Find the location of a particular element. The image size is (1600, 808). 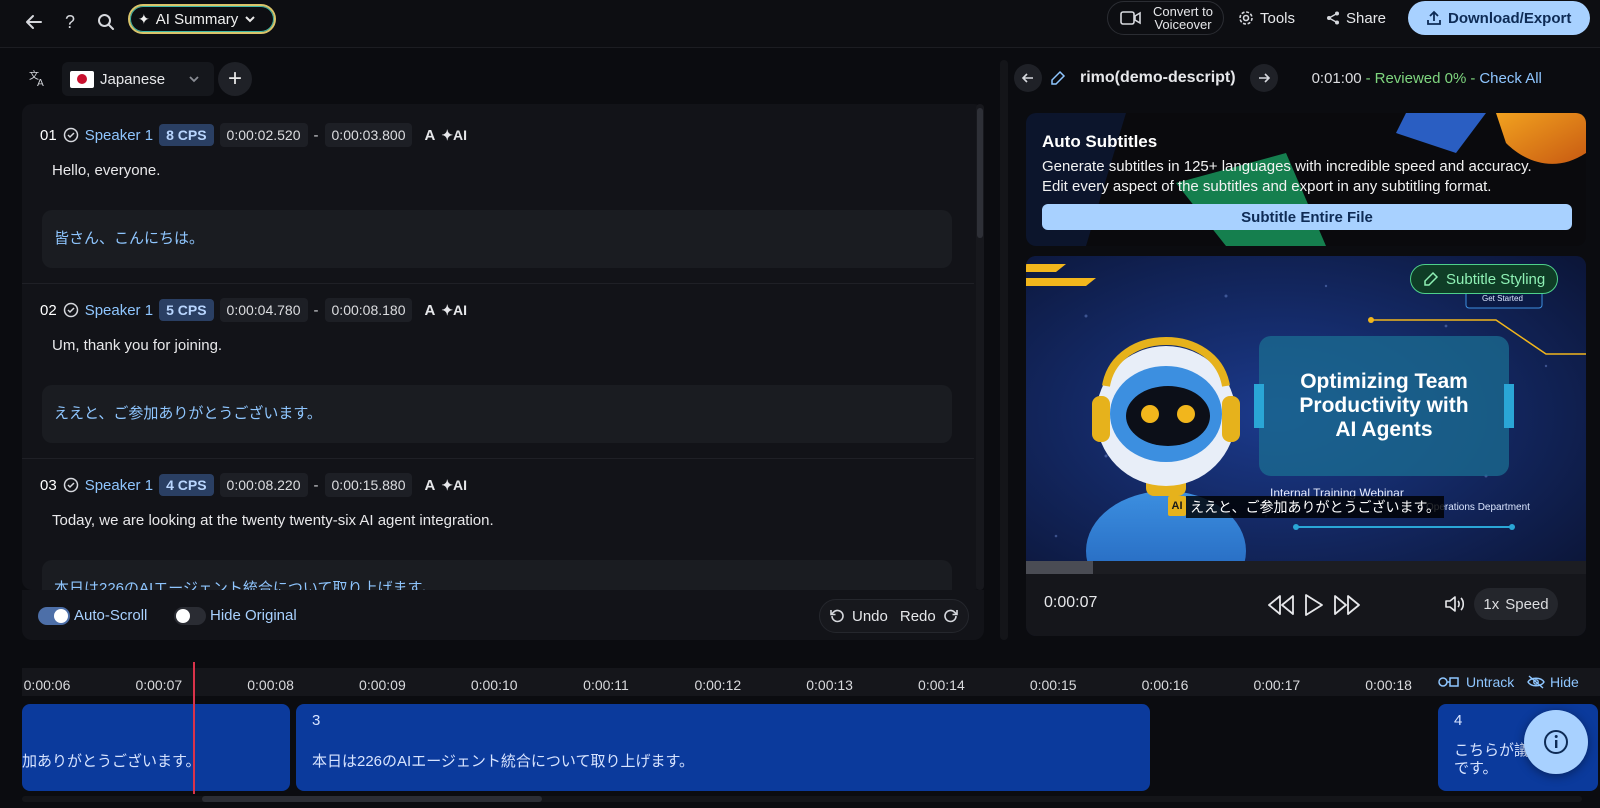

untrack-icon is located at coordinates (1449, 682).